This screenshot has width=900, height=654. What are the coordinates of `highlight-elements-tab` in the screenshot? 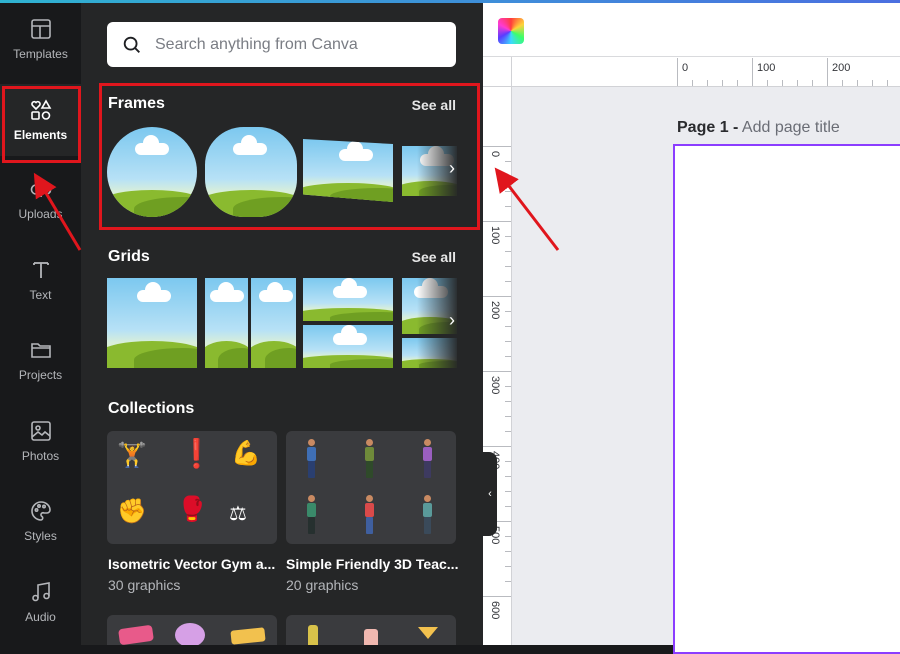 It's located at (41, 124).